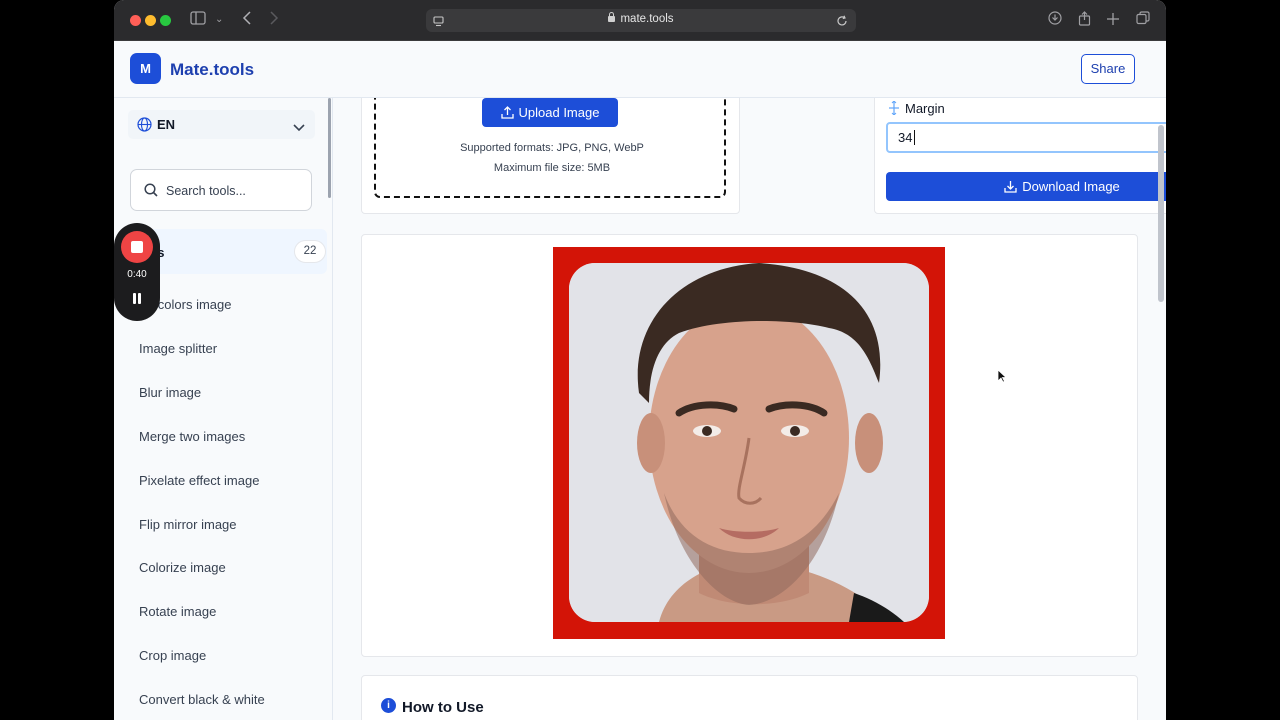  I want to click on download-button-label: Download Image, so click(1071, 186).